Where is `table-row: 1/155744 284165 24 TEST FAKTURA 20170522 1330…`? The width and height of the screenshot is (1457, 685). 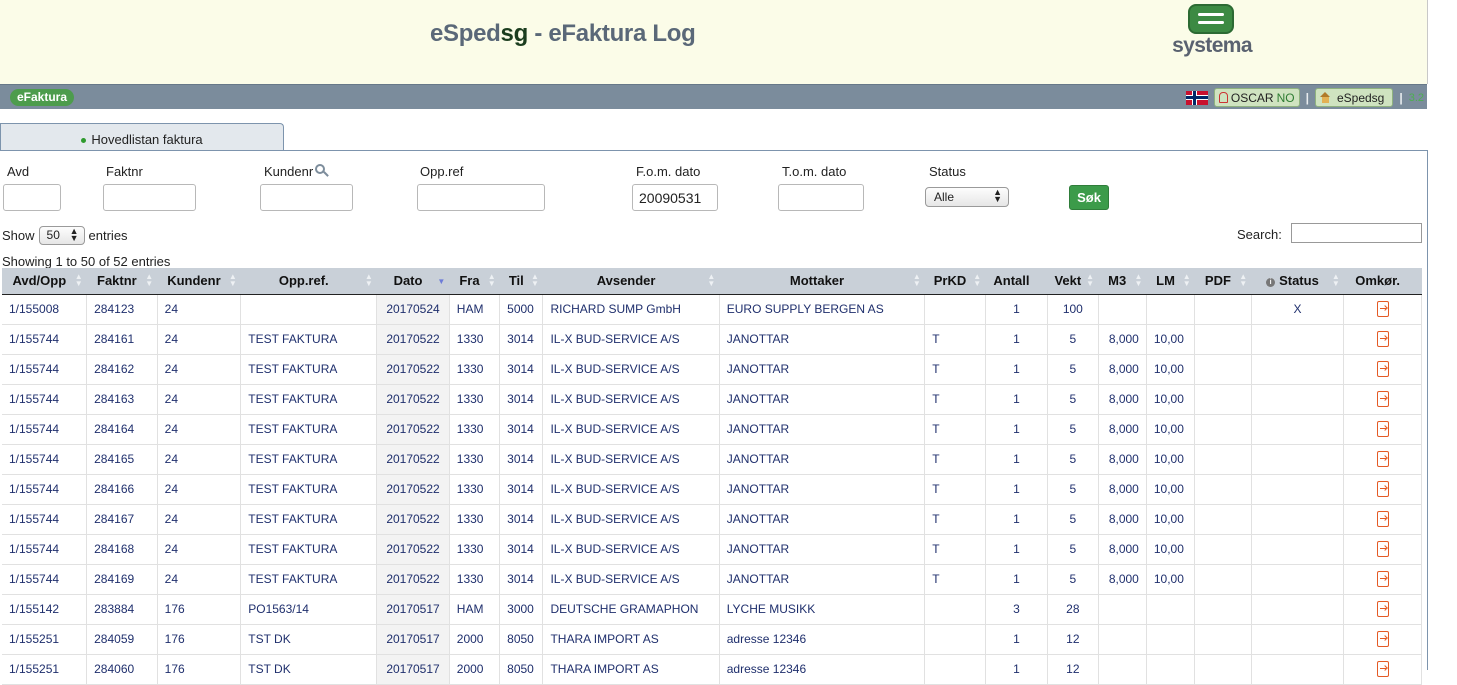
table-row: 1/155744 284165 24 TEST FAKTURA 20170522 1330… is located at coordinates (712, 459).